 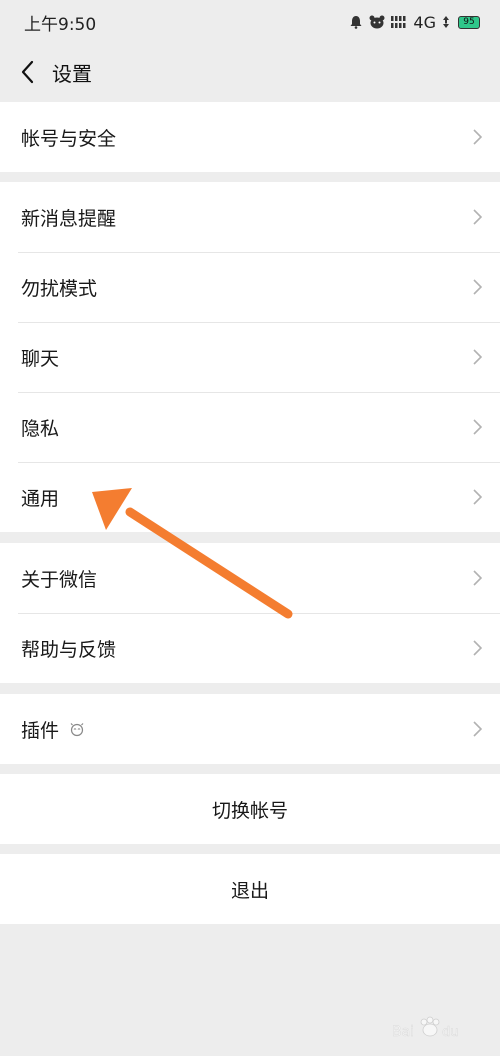 I want to click on settings-group-account: 帐号与安全, so click(x=250, y=137).